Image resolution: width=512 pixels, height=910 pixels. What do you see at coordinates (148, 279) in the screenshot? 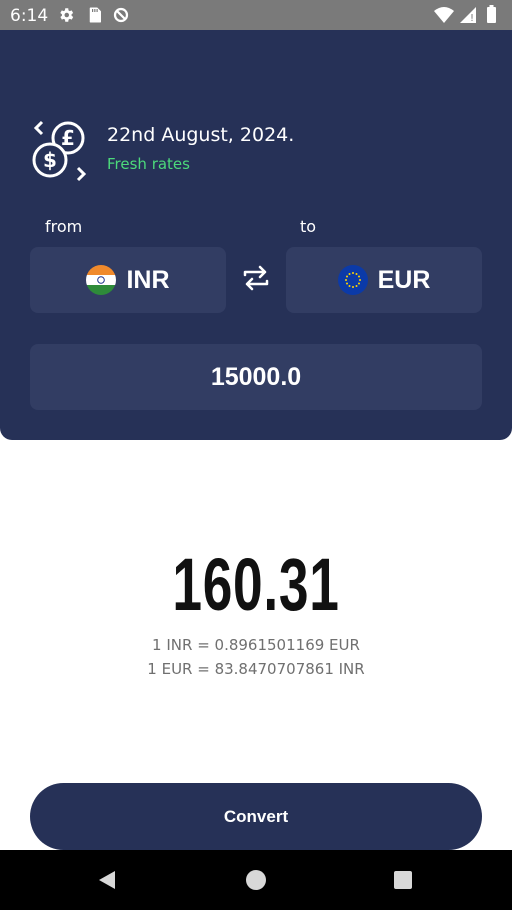
I see `from-currency-code: INR` at bounding box center [148, 279].